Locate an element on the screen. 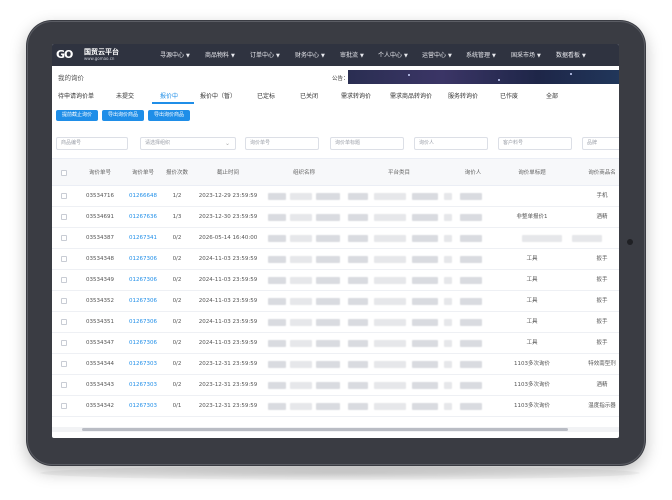  cell-count: 1/2 is located at coordinates (177, 196).